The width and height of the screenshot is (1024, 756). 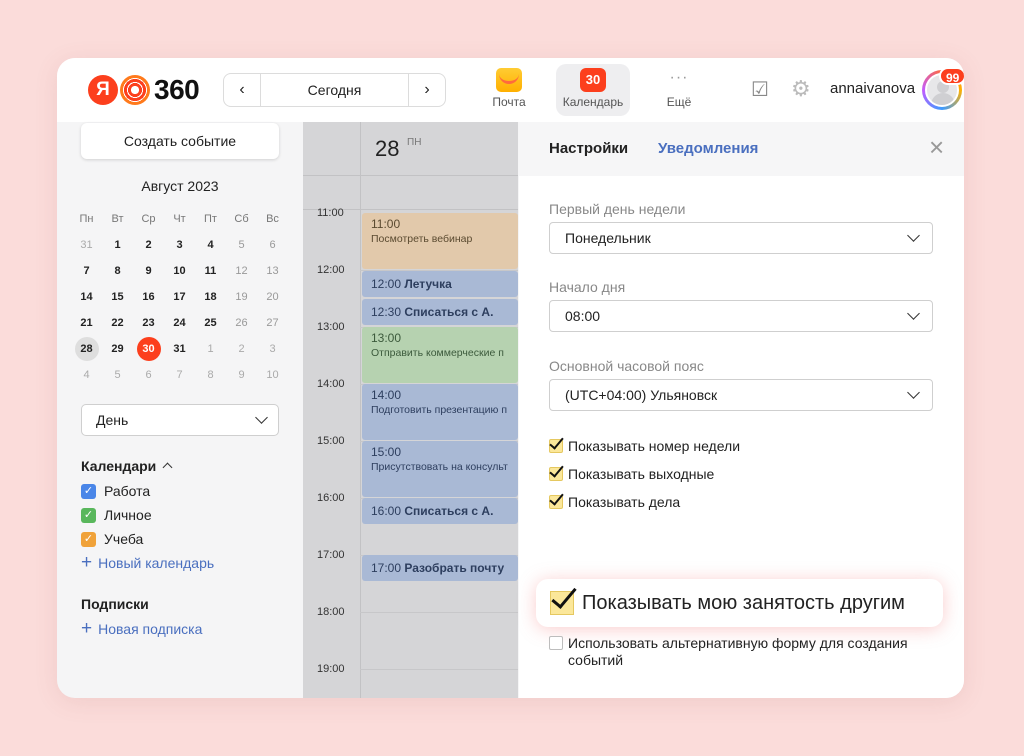 What do you see at coordinates (148, 323) in the screenshot?
I see `calendar-day: 23` at bounding box center [148, 323].